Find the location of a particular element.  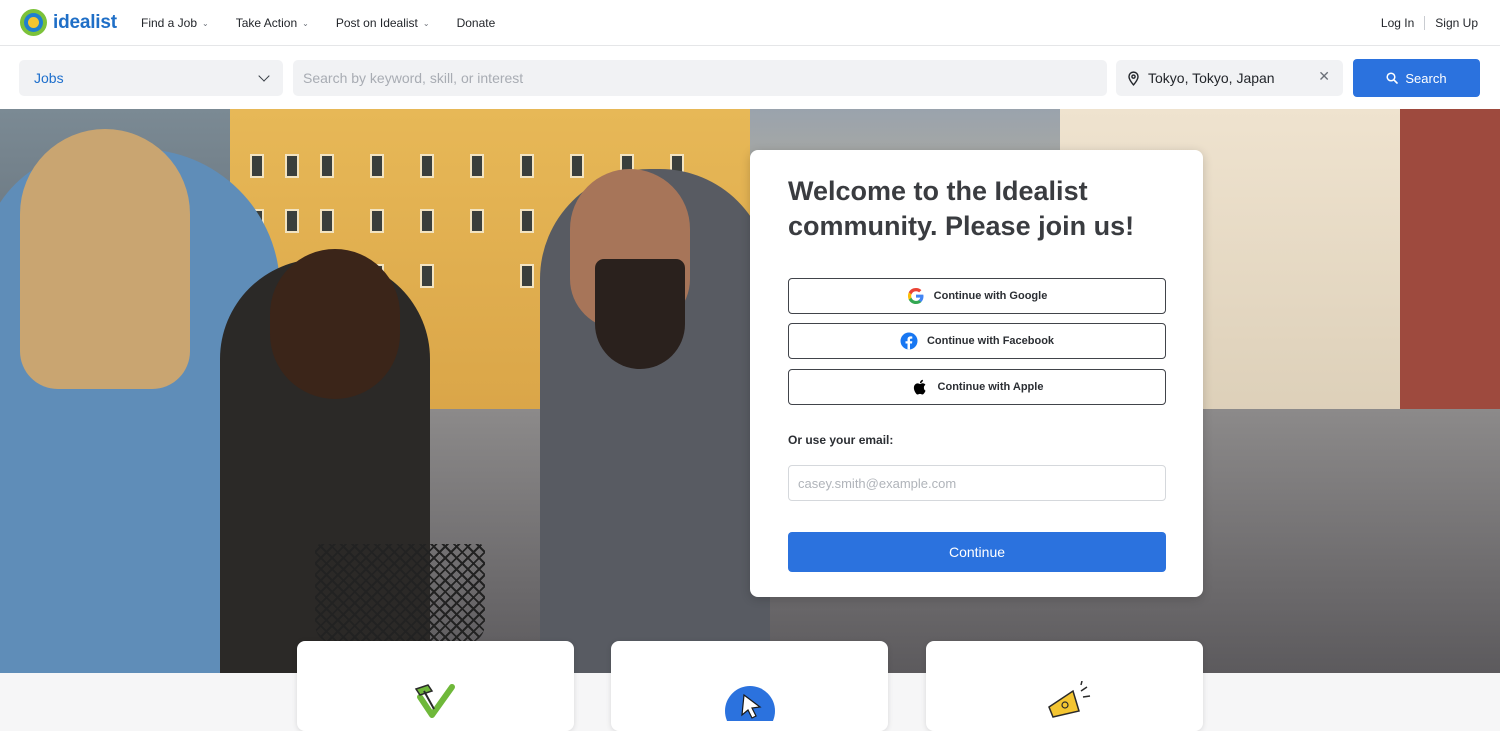

continue-with-apple-button: Continue with Apple is located at coordinates (977, 387).